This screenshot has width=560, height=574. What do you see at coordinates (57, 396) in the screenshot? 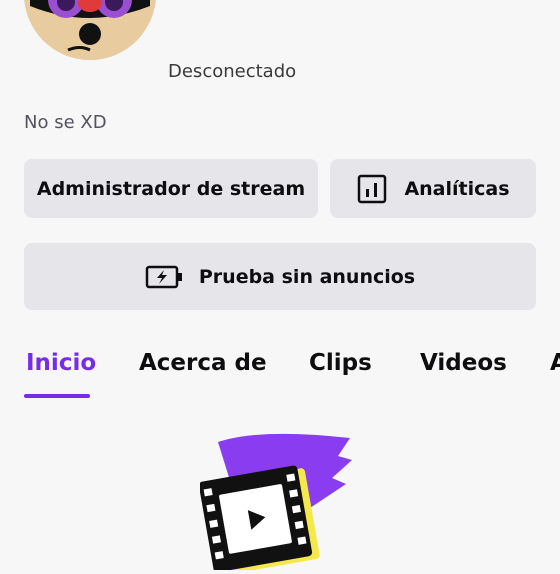
I see `active-tab-indicator` at bounding box center [57, 396].